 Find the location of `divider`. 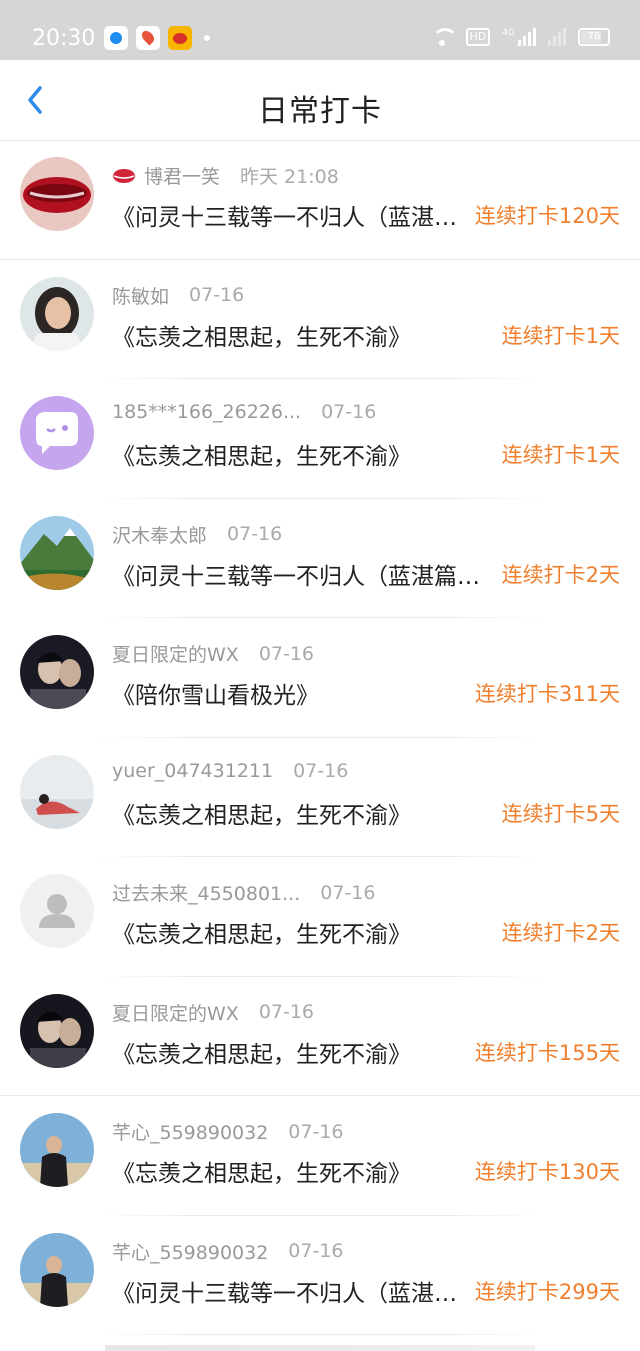

divider is located at coordinates (320, 1334).